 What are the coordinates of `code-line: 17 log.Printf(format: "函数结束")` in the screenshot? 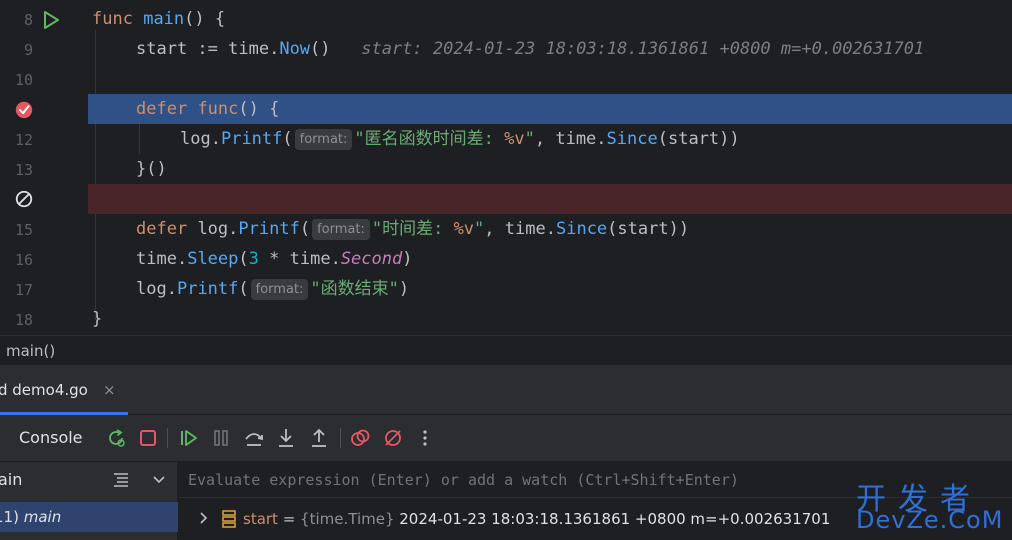 It's located at (506, 289).